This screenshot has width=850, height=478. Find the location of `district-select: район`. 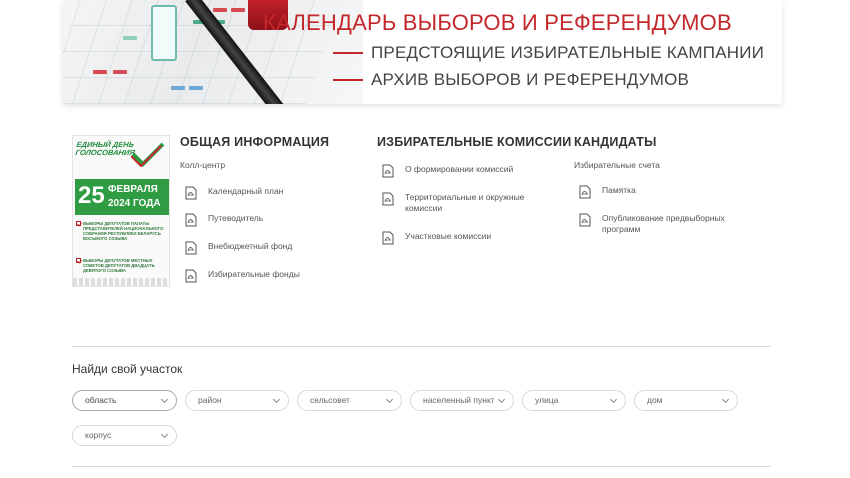

district-select: район is located at coordinates (237, 400).